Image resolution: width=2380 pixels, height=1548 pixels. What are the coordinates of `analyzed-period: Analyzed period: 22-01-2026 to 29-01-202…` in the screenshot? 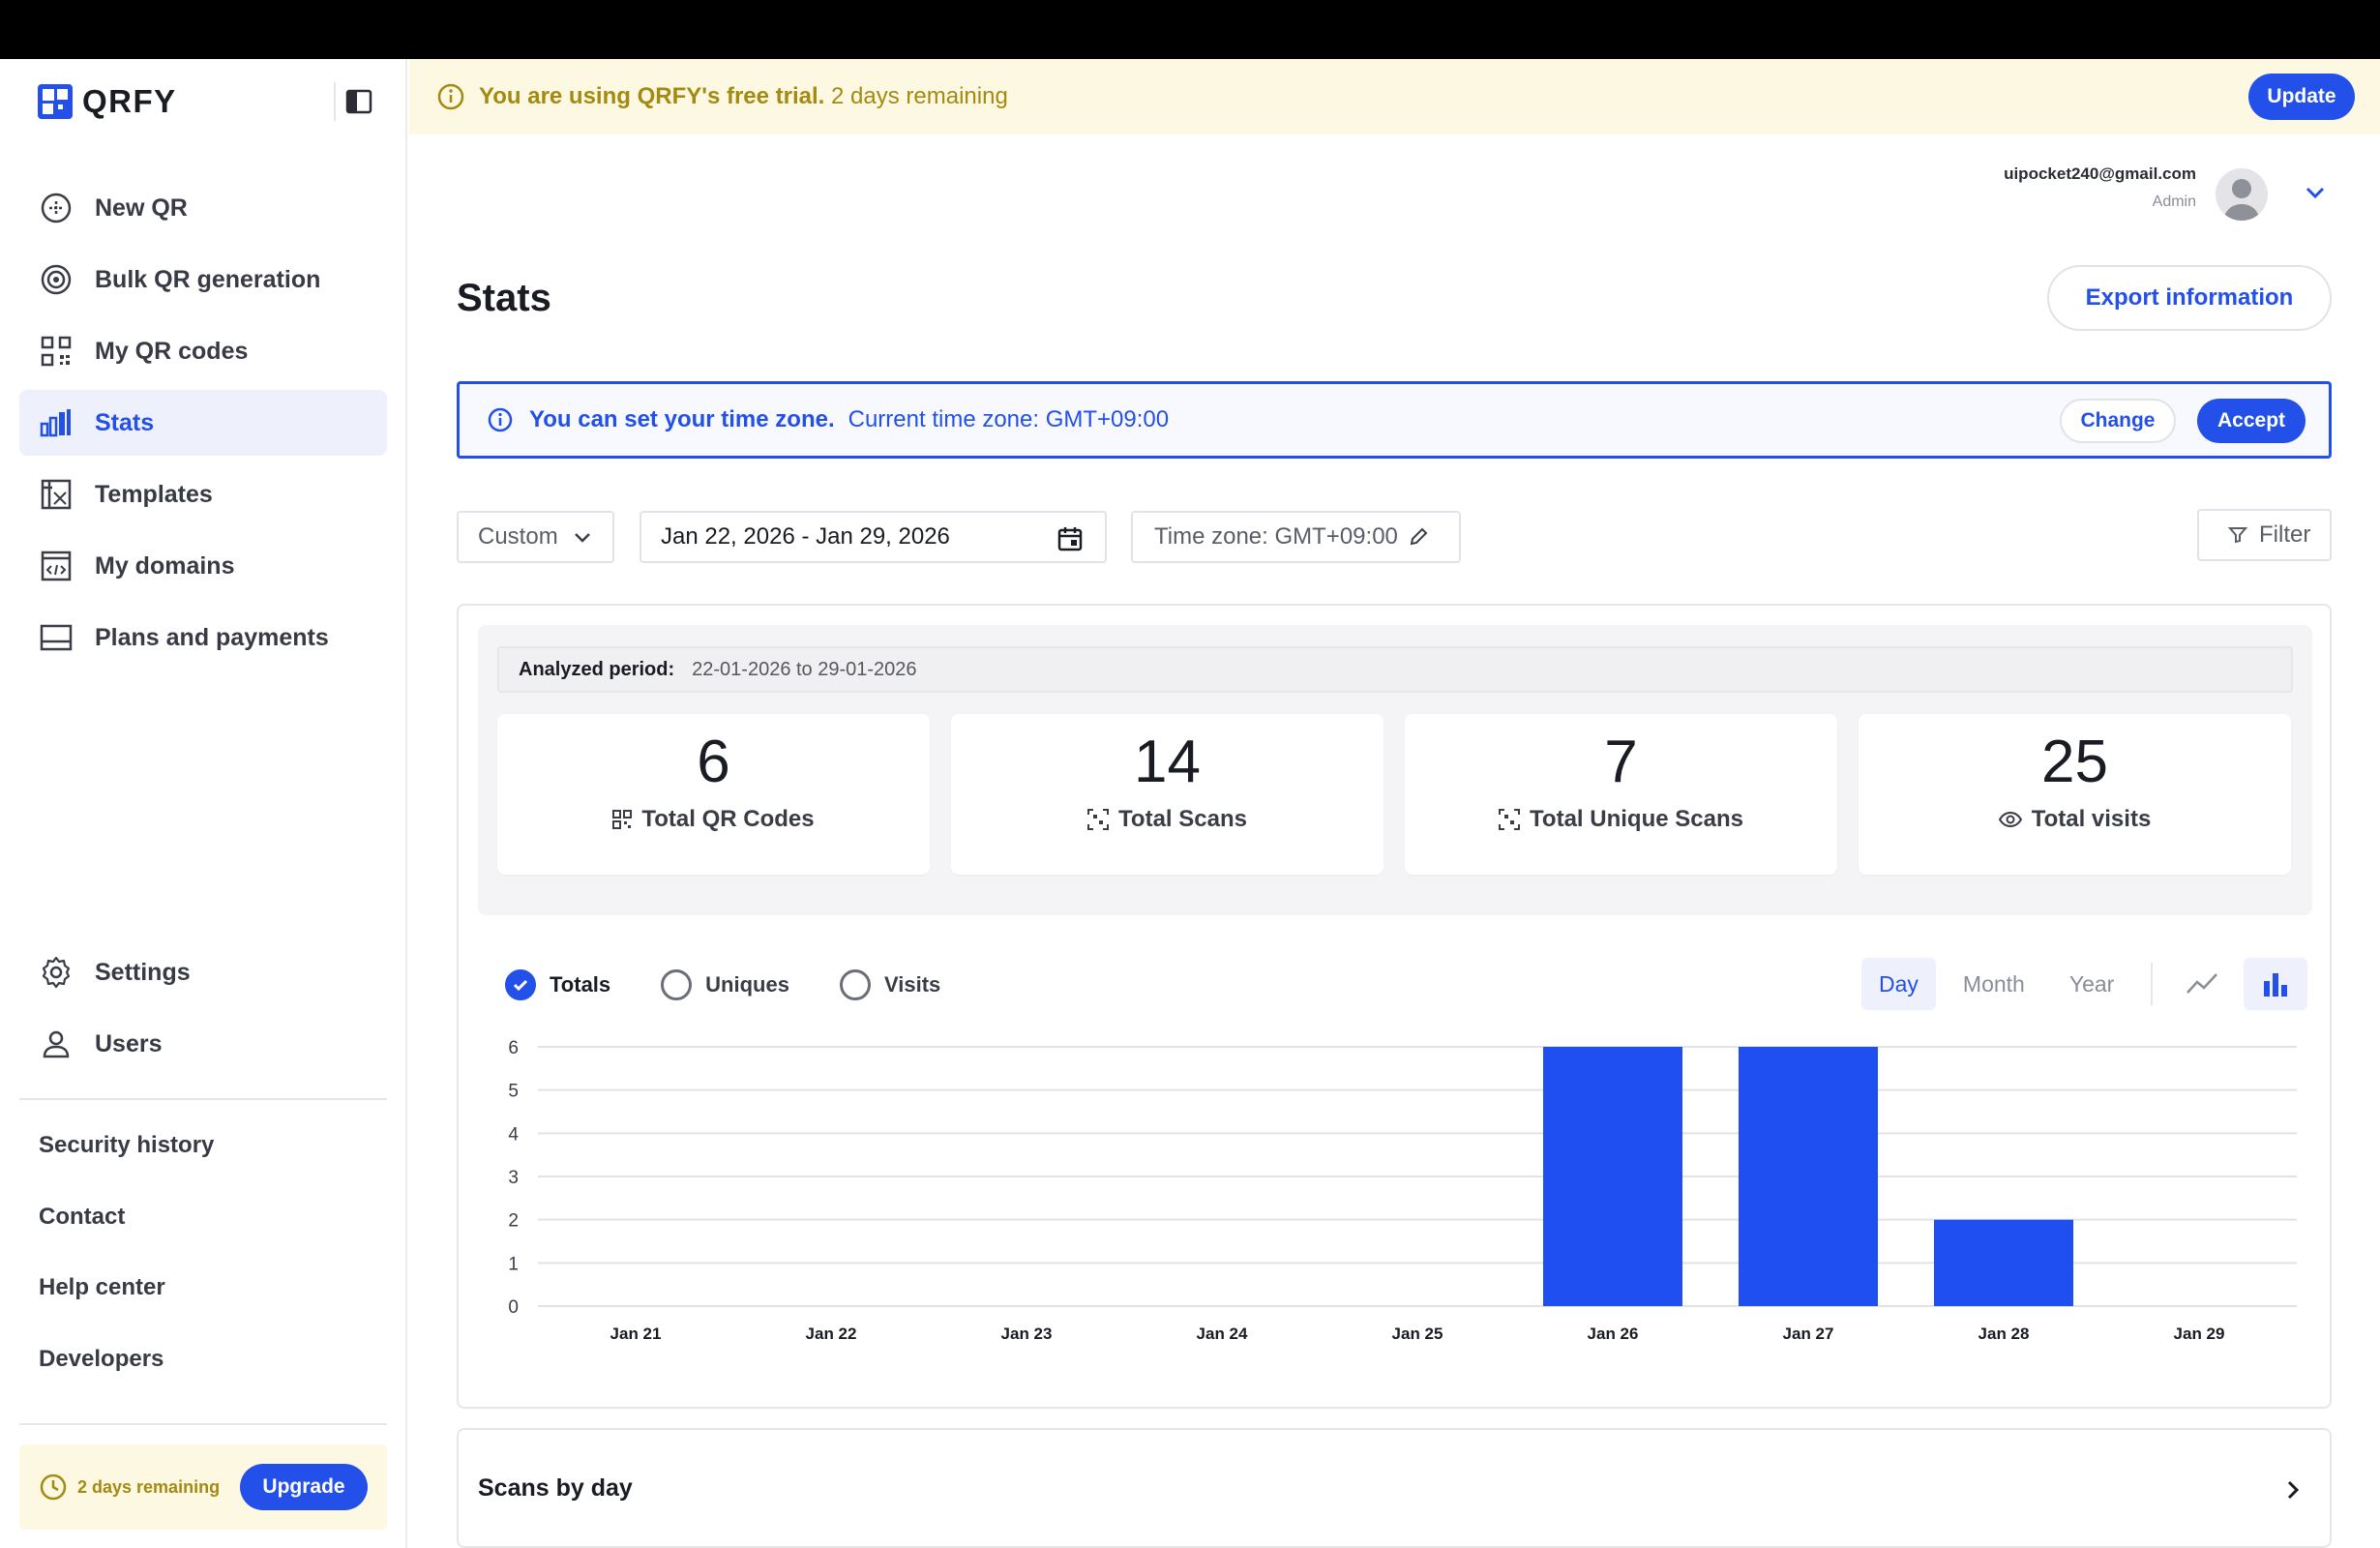 It's located at (1395, 669).